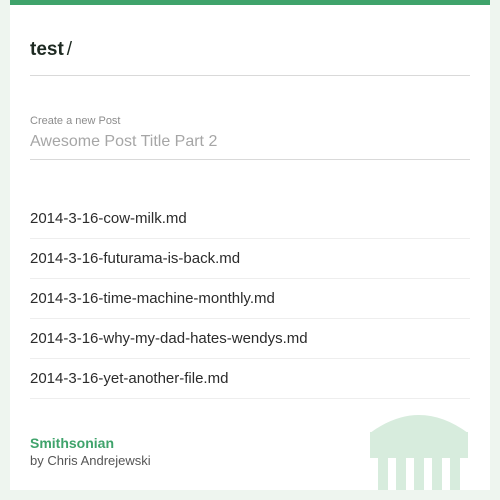  I want to click on repo-title: test, so click(47, 49).